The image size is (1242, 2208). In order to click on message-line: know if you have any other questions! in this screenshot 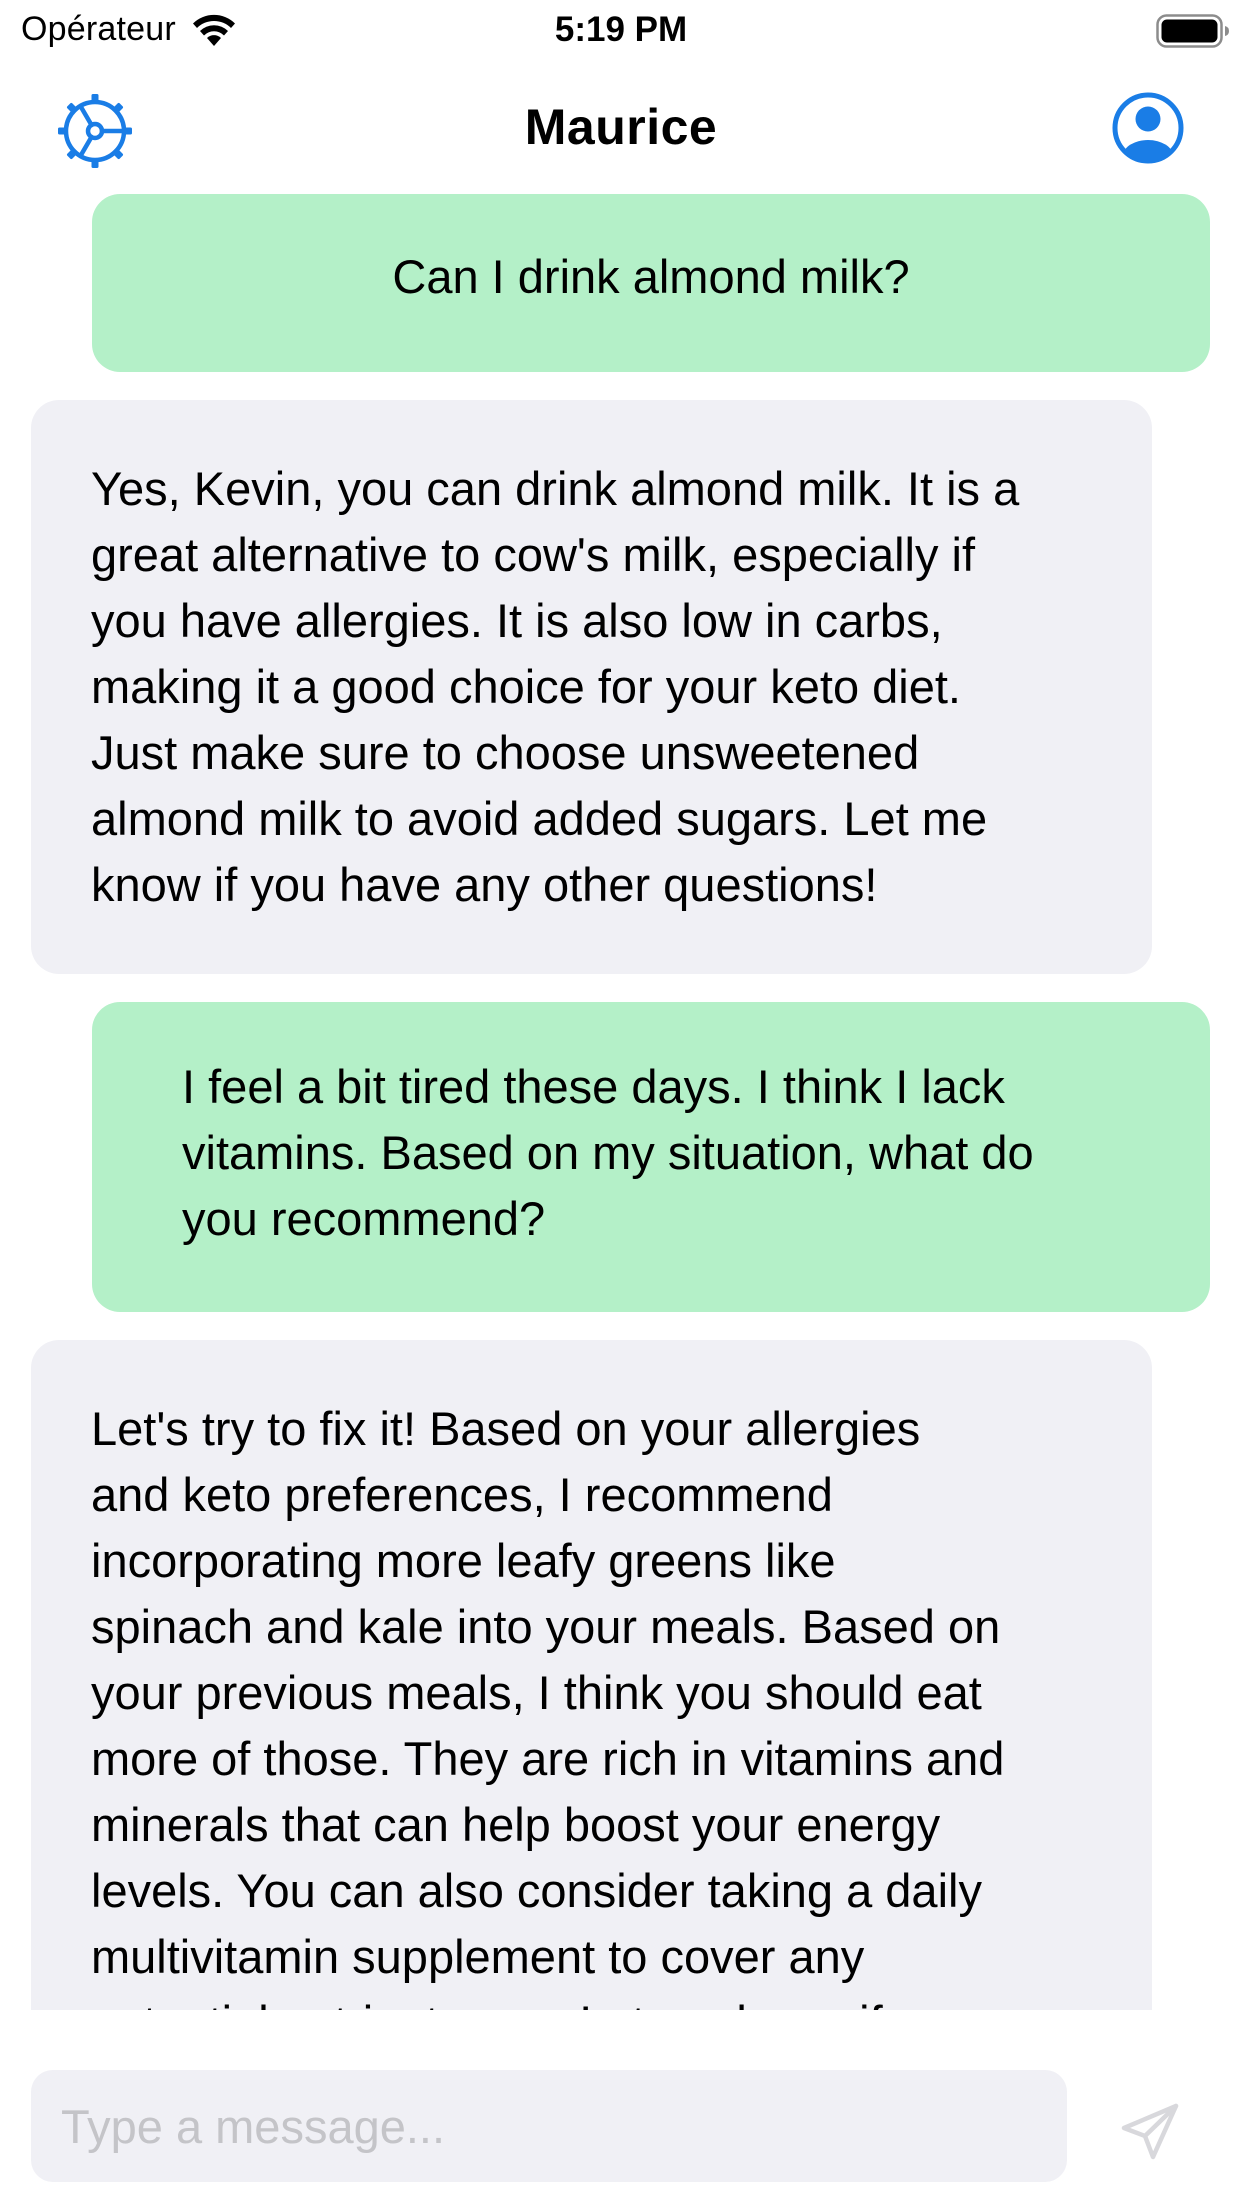, I will do `click(484, 884)`.